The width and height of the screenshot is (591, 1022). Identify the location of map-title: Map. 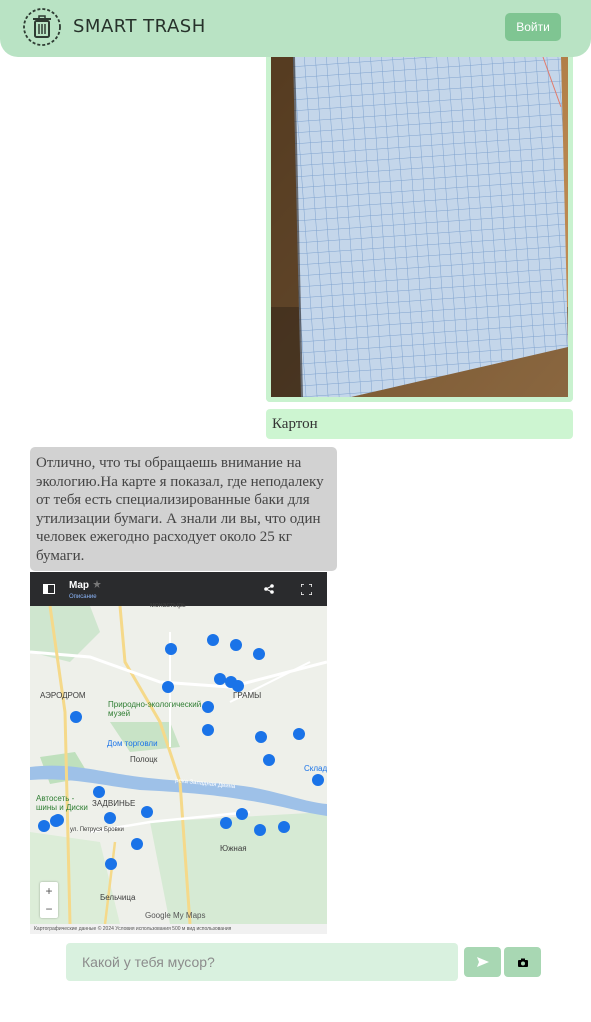
(79, 585).